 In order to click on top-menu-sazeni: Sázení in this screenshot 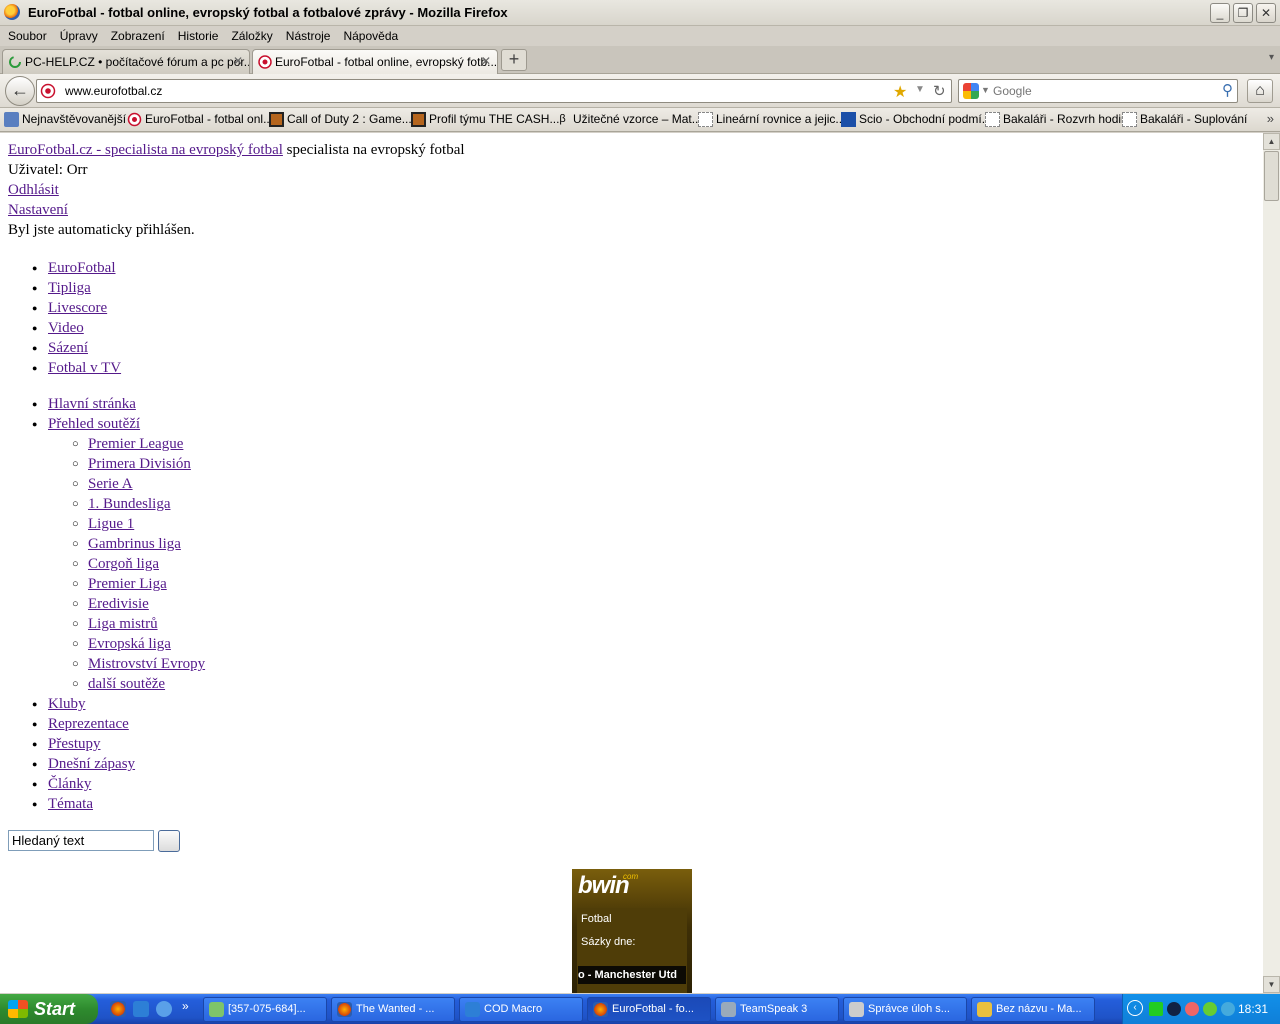, I will do `click(68, 348)`.